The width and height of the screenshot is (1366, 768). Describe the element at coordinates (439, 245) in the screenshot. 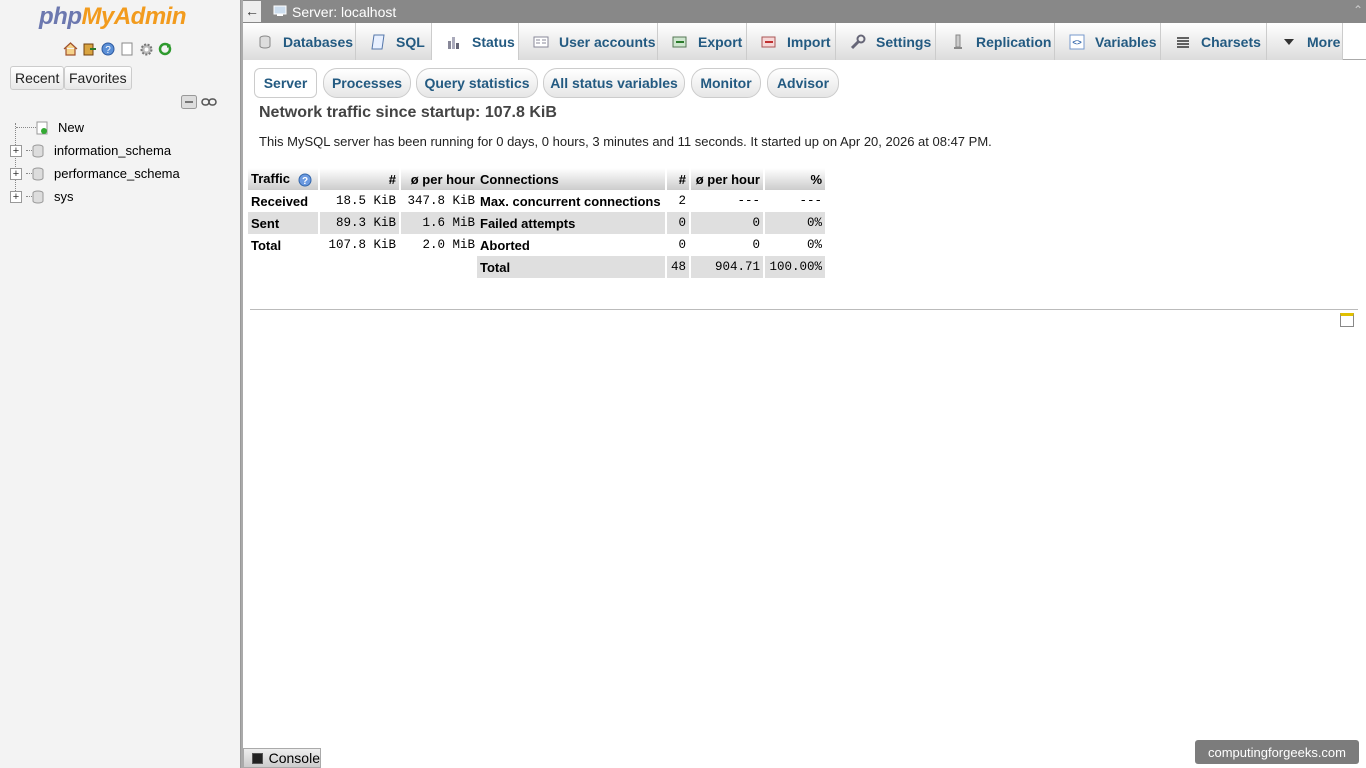

I see `table-cell: 2.0 MiB` at that location.